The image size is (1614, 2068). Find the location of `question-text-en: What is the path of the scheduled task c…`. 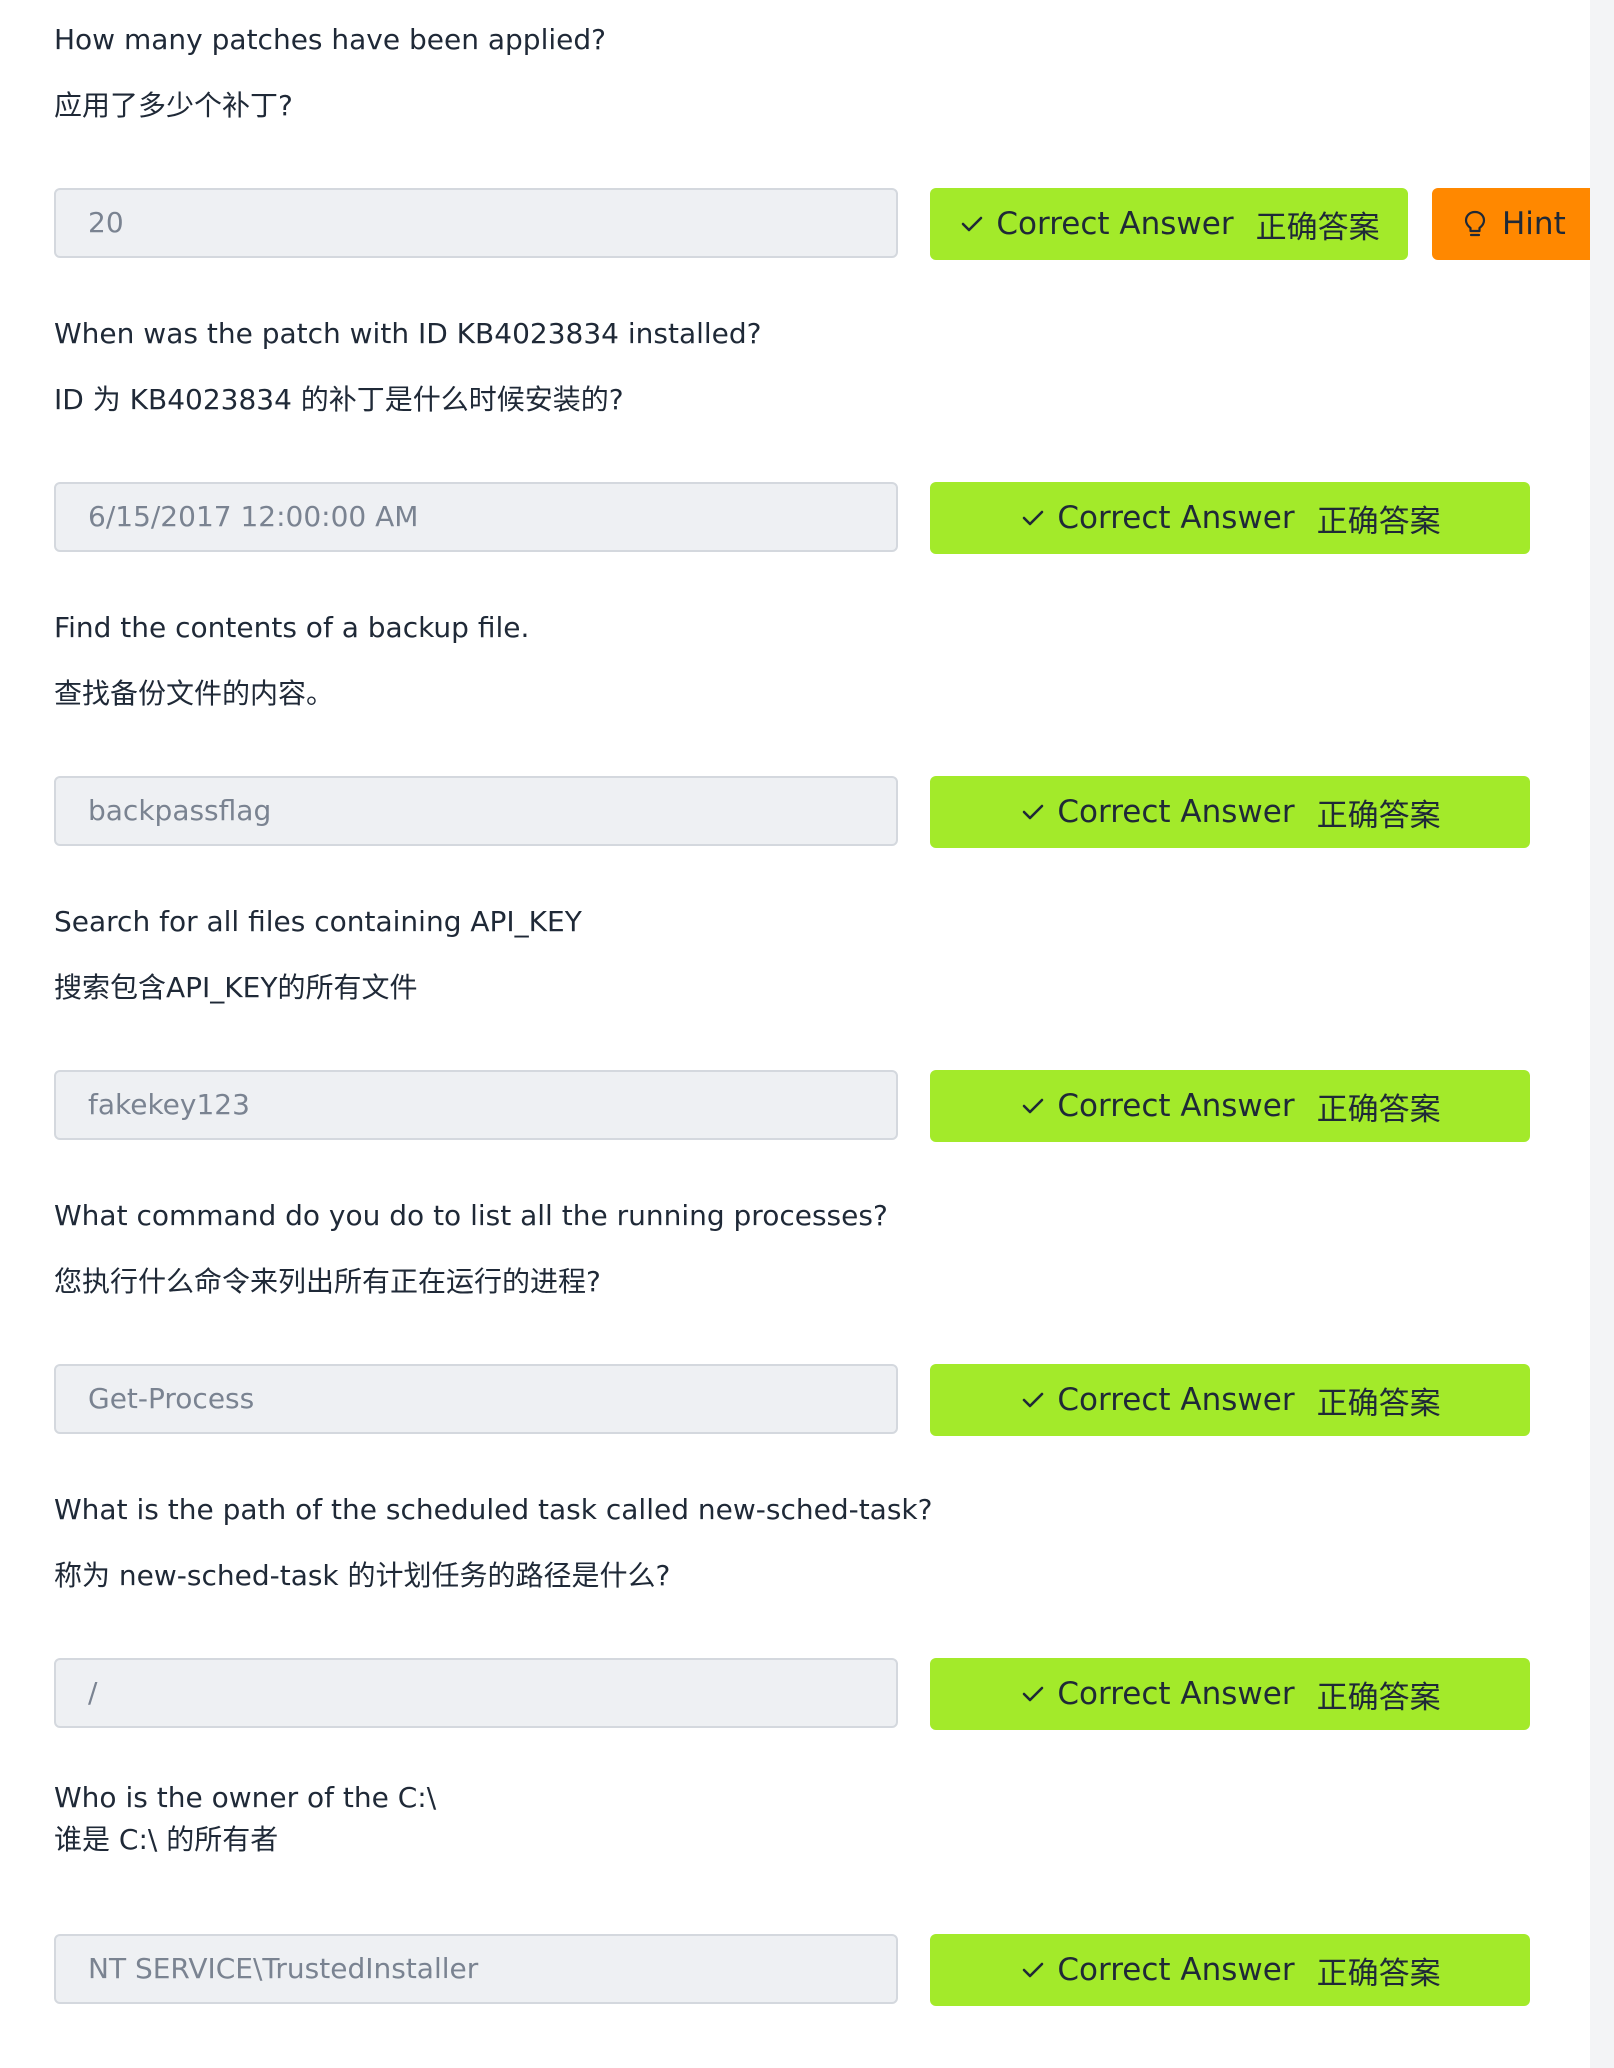

question-text-en: What is the path of the scheduled task c… is located at coordinates (493, 1509).